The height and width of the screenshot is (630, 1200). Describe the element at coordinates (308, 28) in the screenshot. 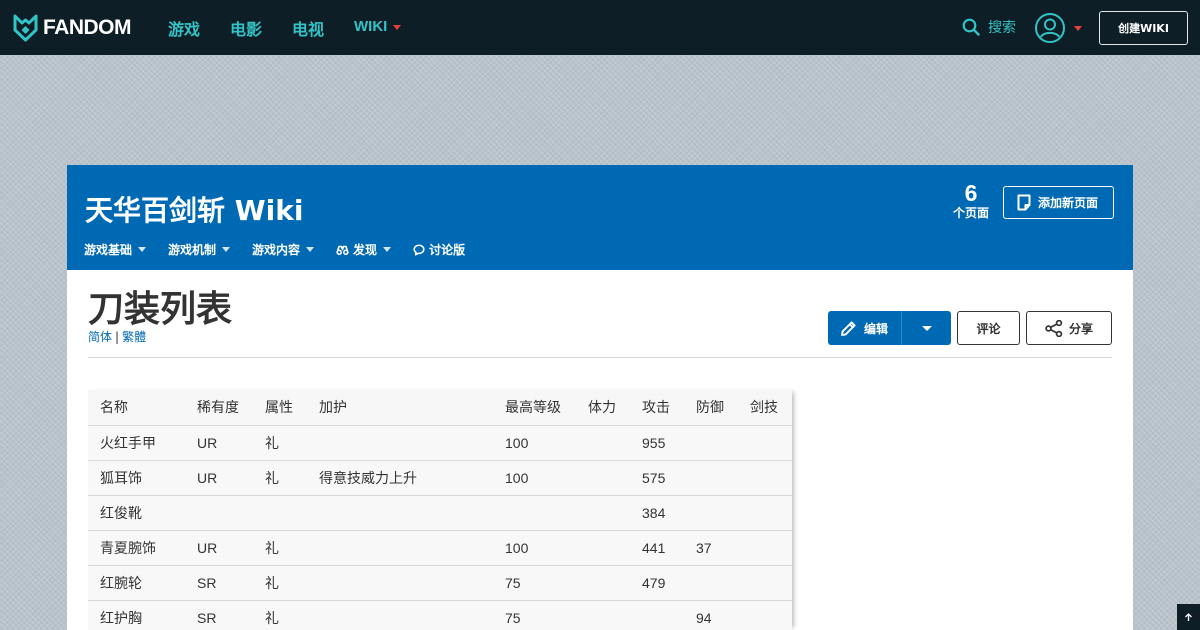

I see `nav-link-tv: 电视` at that location.